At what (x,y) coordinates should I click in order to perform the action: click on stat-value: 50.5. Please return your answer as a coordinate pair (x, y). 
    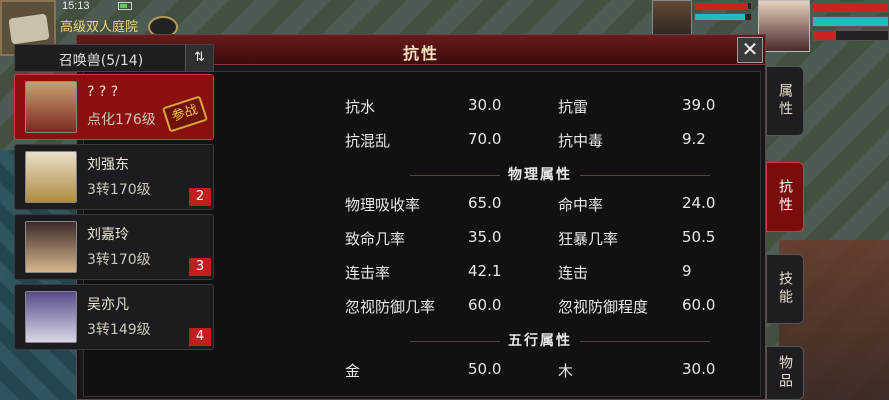
    Looking at the image, I should click on (699, 237).